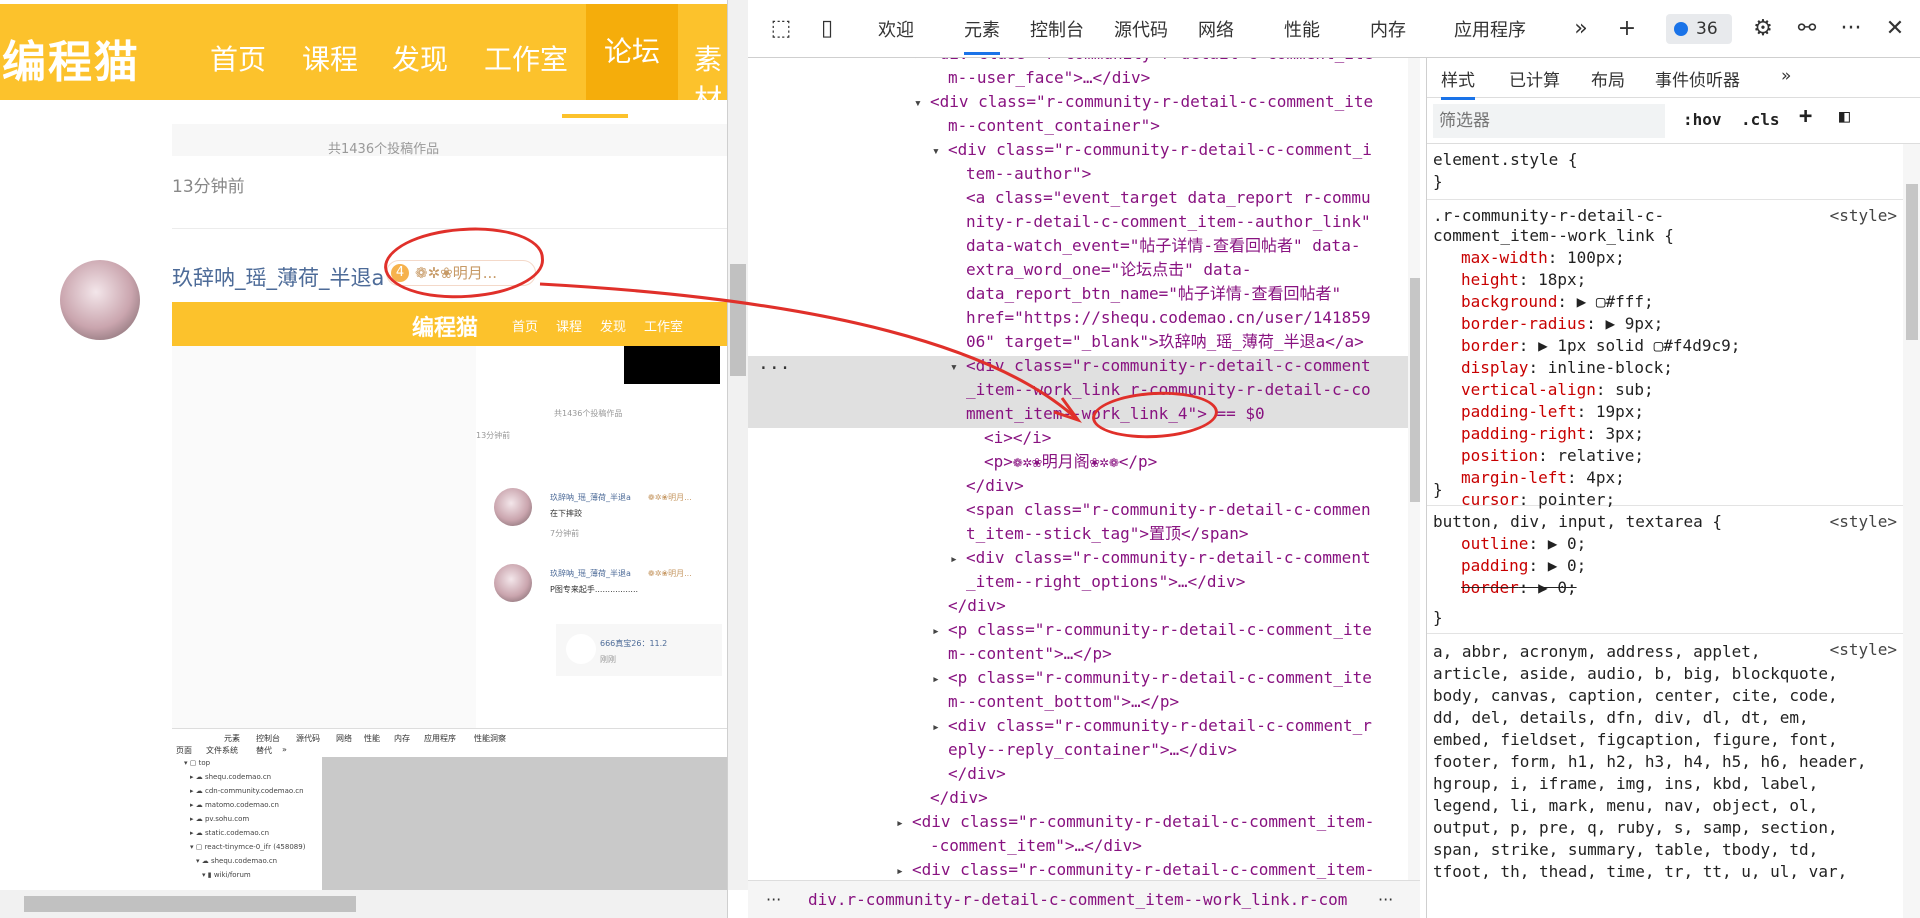 This screenshot has width=1920, height=918. Describe the element at coordinates (1302, 29) in the screenshot. I see `tab-performance: 性能` at that location.